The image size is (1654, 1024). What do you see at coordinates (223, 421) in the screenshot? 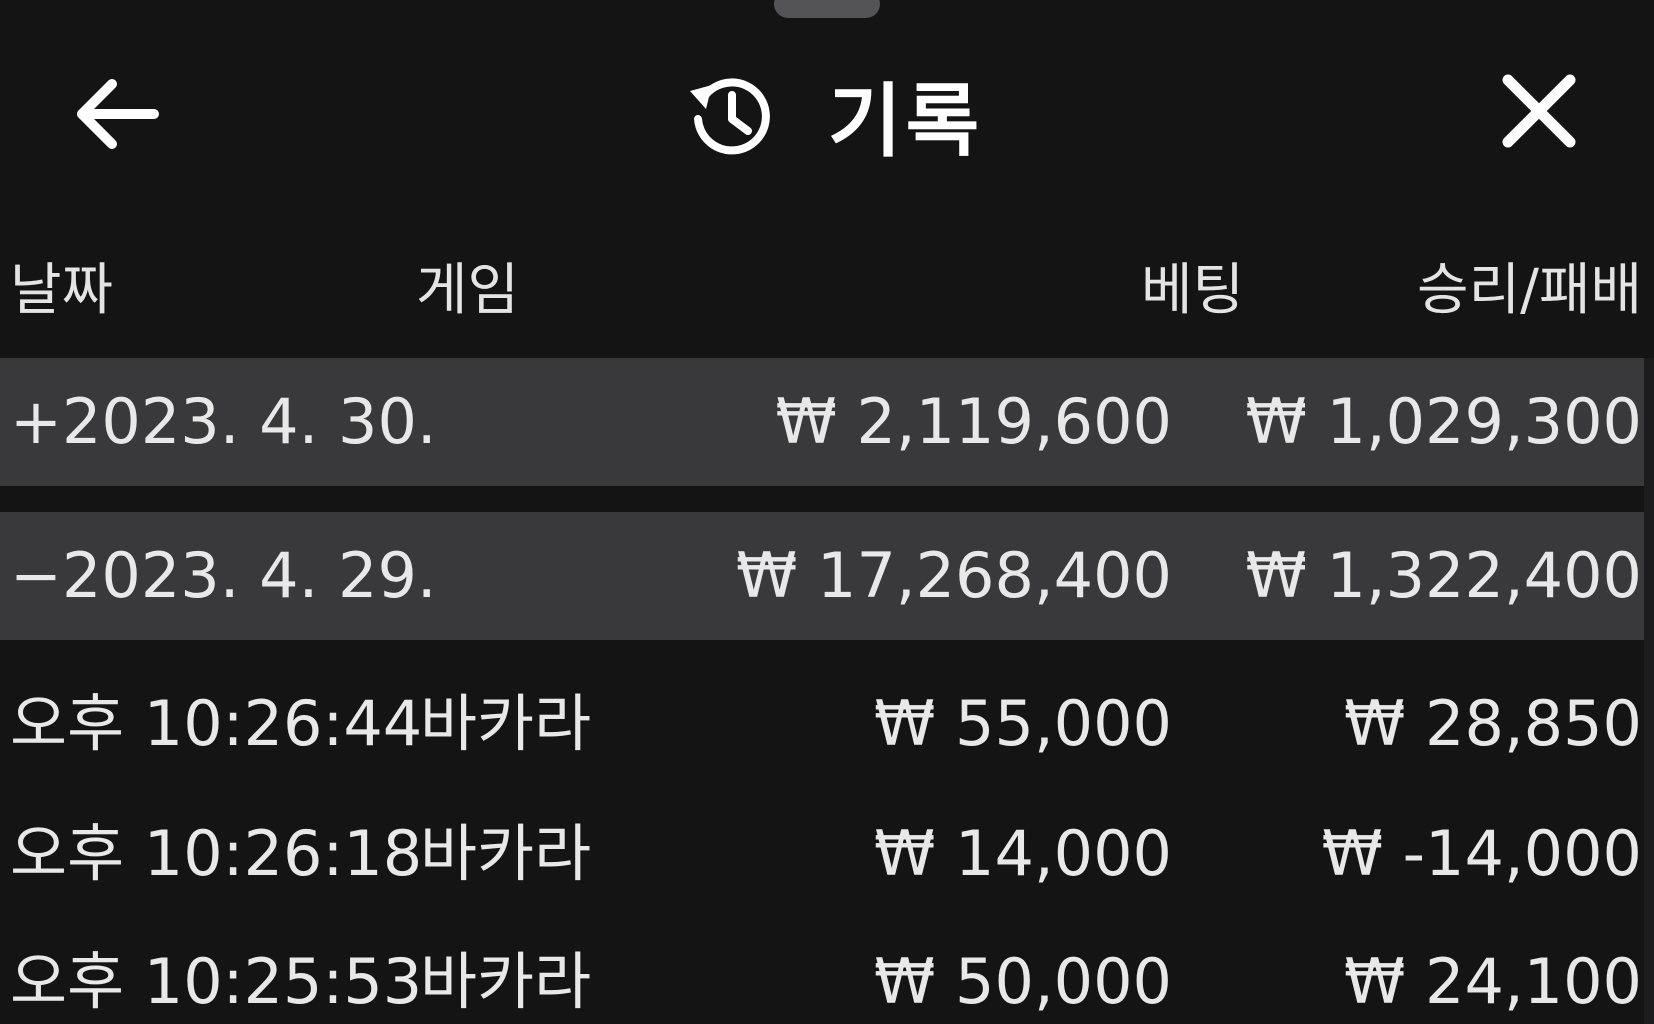
I see `group-date: +2023. 4. 30.` at bounding box center [223, 421].